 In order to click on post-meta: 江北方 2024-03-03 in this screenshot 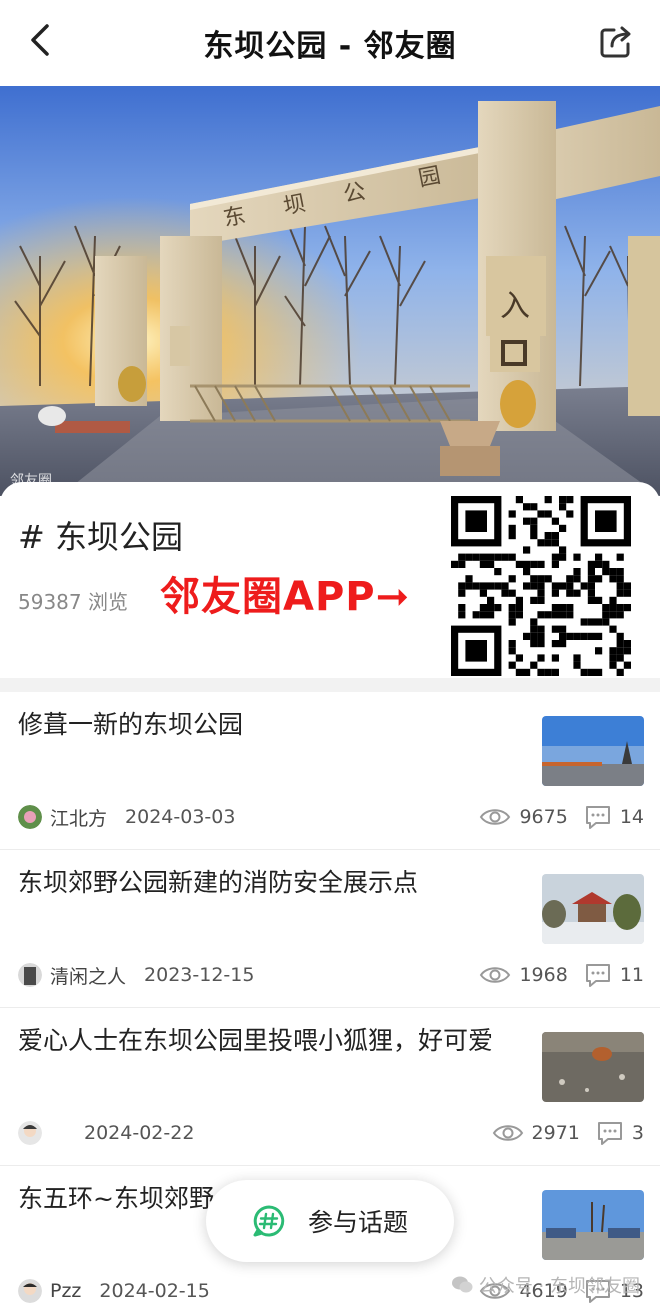, I will do `click(126, 817)`.